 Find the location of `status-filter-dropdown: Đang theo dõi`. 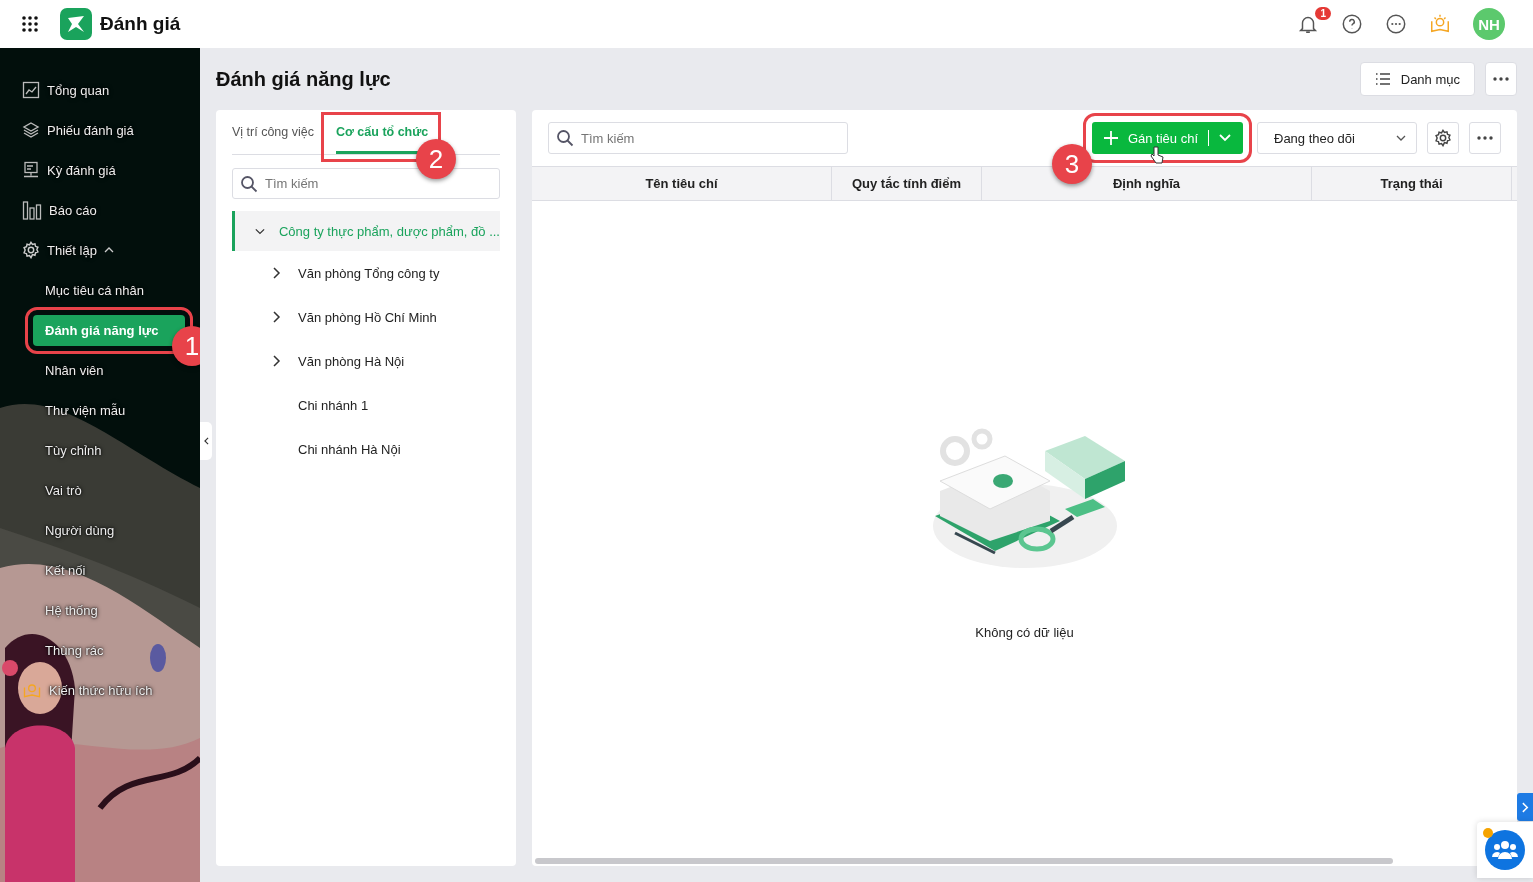

status-filter-dropdown: Đang theo dõi is located at coordinates (1337, 138).